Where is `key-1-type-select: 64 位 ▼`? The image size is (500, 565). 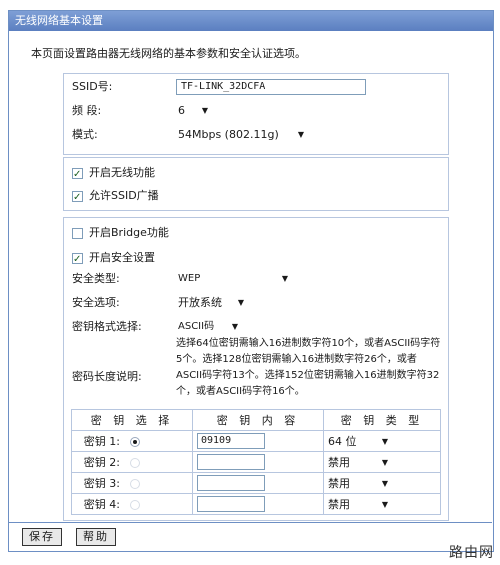 key-1-type-select: 64 位 ▼ is located at coordinates (358, 441).